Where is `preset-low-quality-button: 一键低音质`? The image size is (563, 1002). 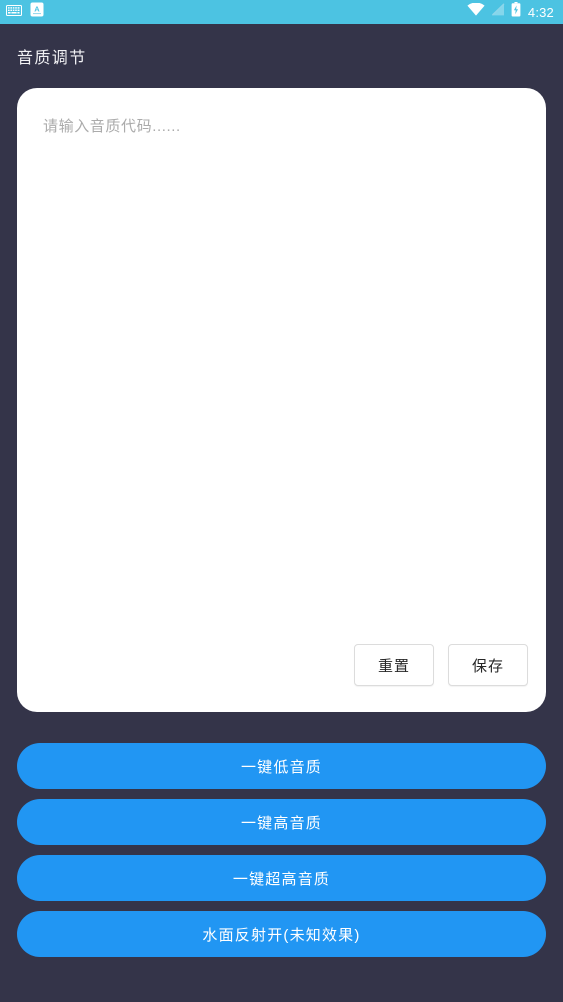
preset-low-quality-button: 一键低音质 is located at coordinates (281, 766).